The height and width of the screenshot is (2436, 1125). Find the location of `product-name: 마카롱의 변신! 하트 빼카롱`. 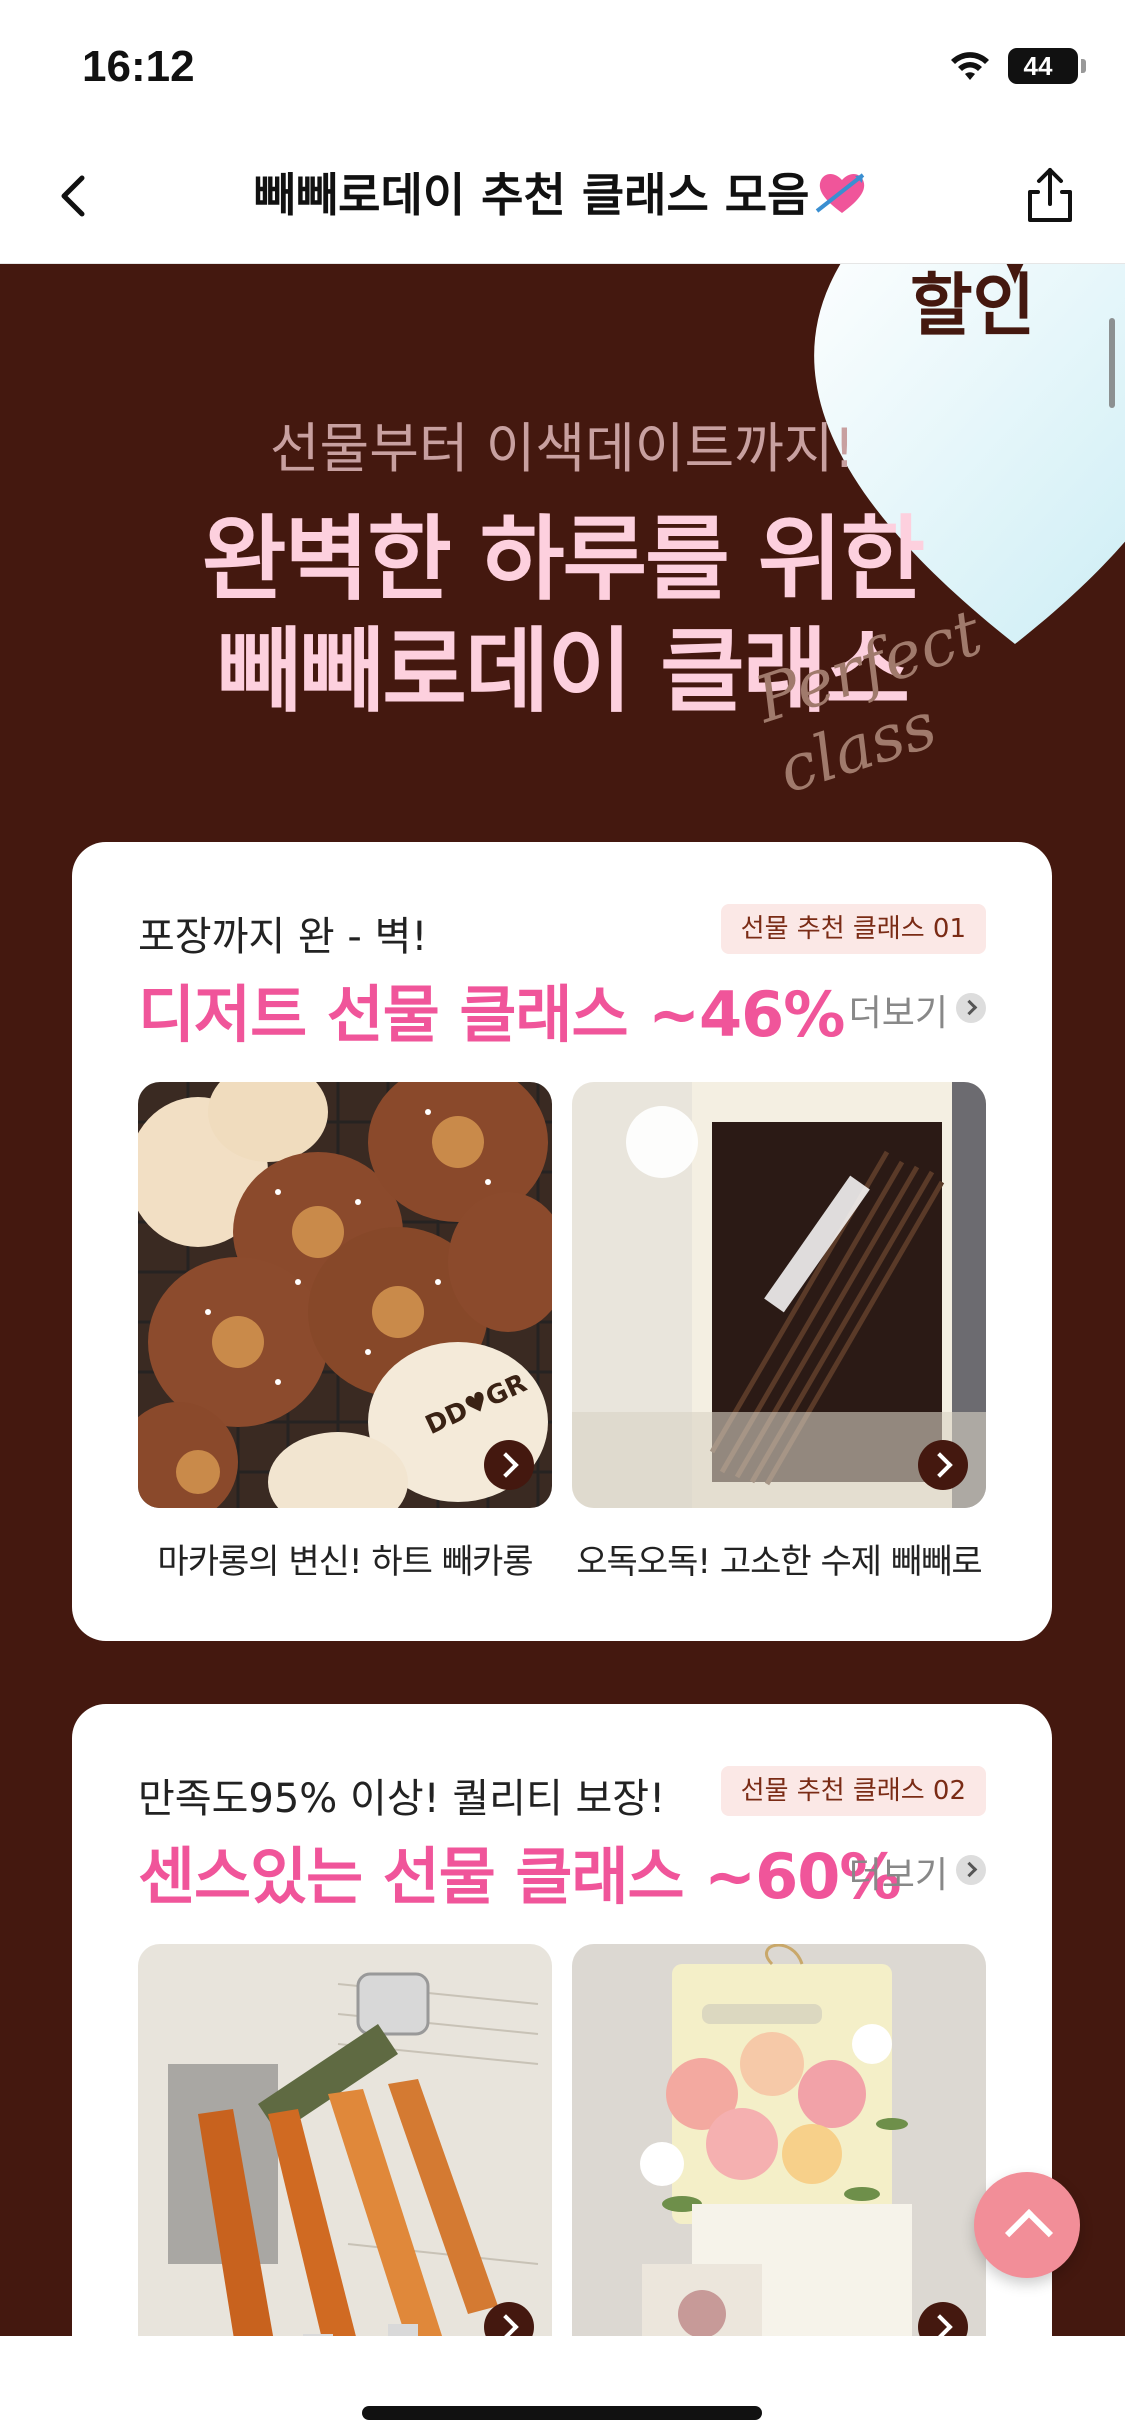

product-name: 마카롱의 변신! 하트 빼카롱 is located at coordinates (345, 1562).